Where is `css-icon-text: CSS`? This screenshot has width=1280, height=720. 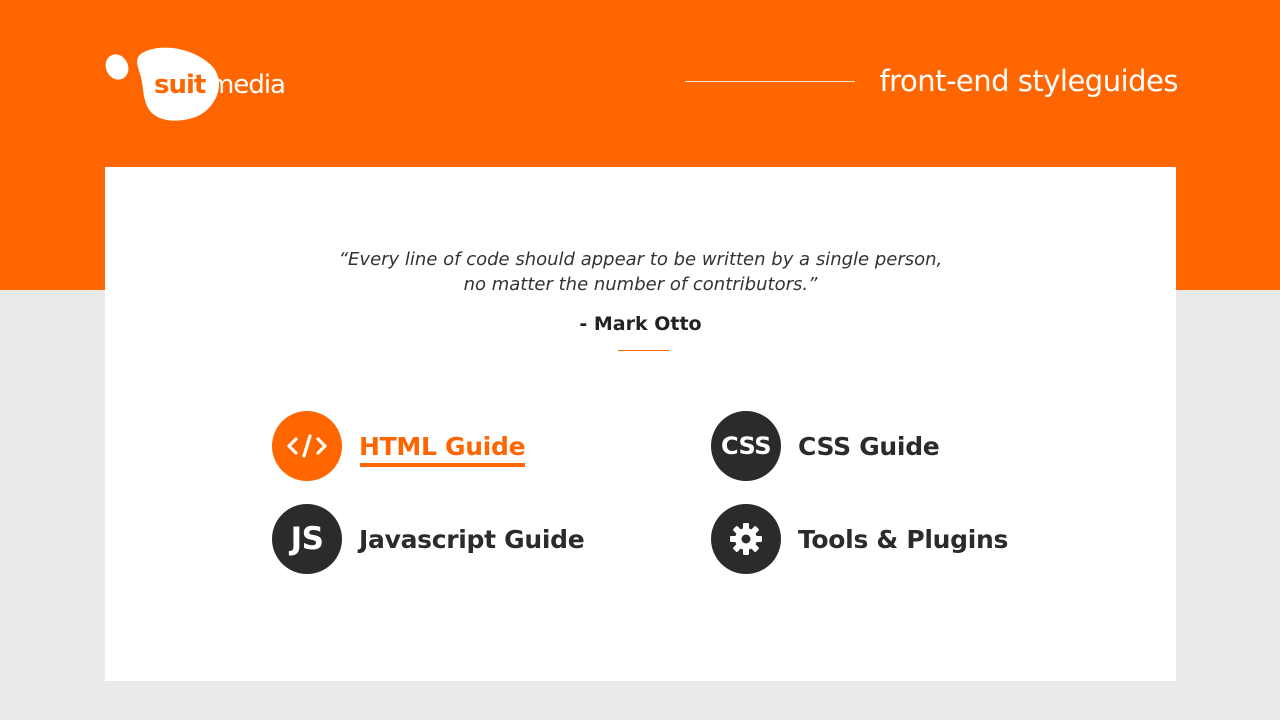 css-icon-text: CSS is located at coordinates (746, 446).